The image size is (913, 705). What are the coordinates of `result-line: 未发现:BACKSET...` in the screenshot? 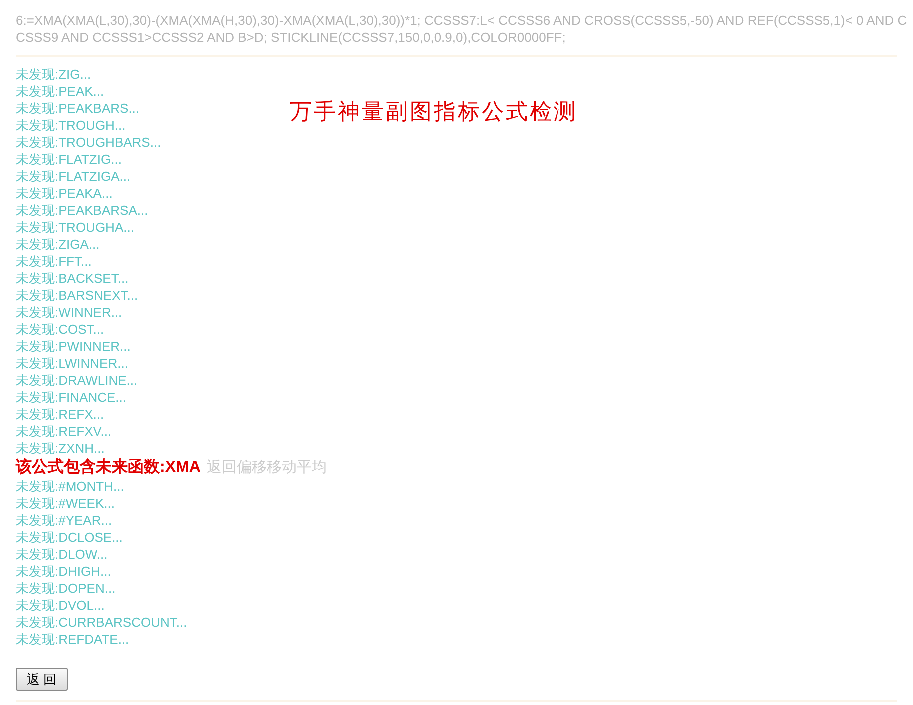 It's located at (73, 278).